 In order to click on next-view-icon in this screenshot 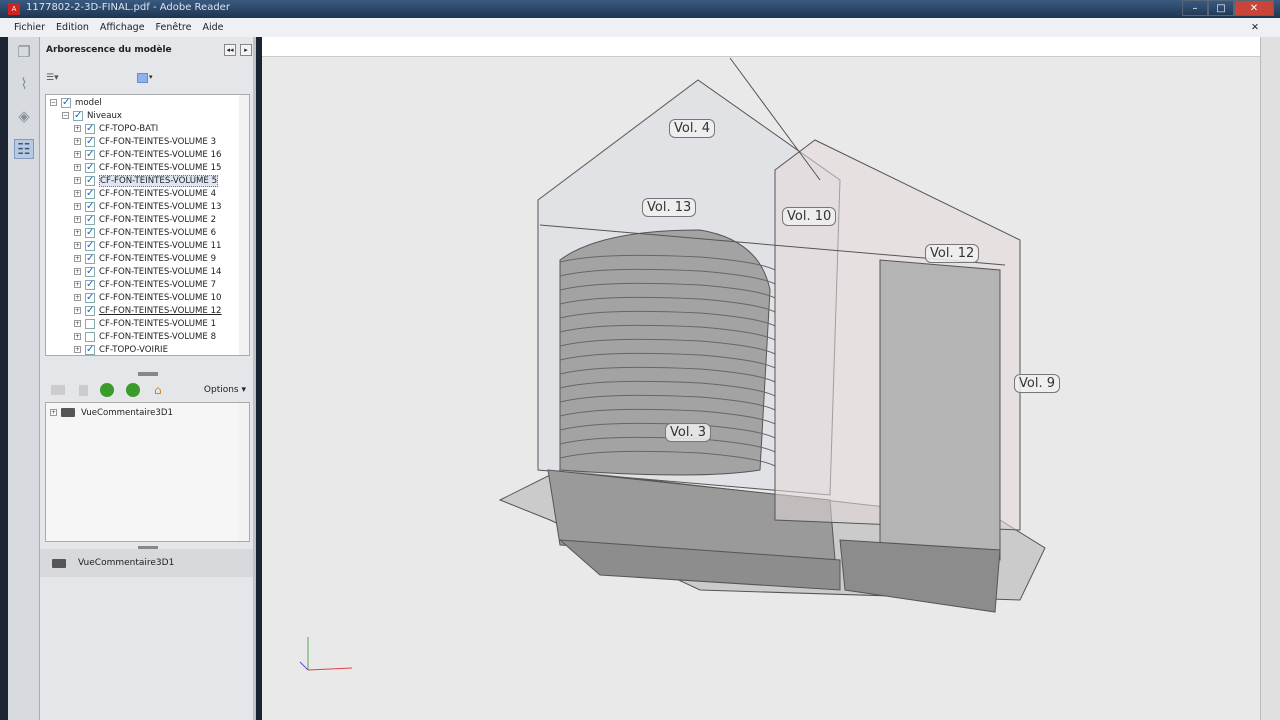, I will do `click(133, 390)`.